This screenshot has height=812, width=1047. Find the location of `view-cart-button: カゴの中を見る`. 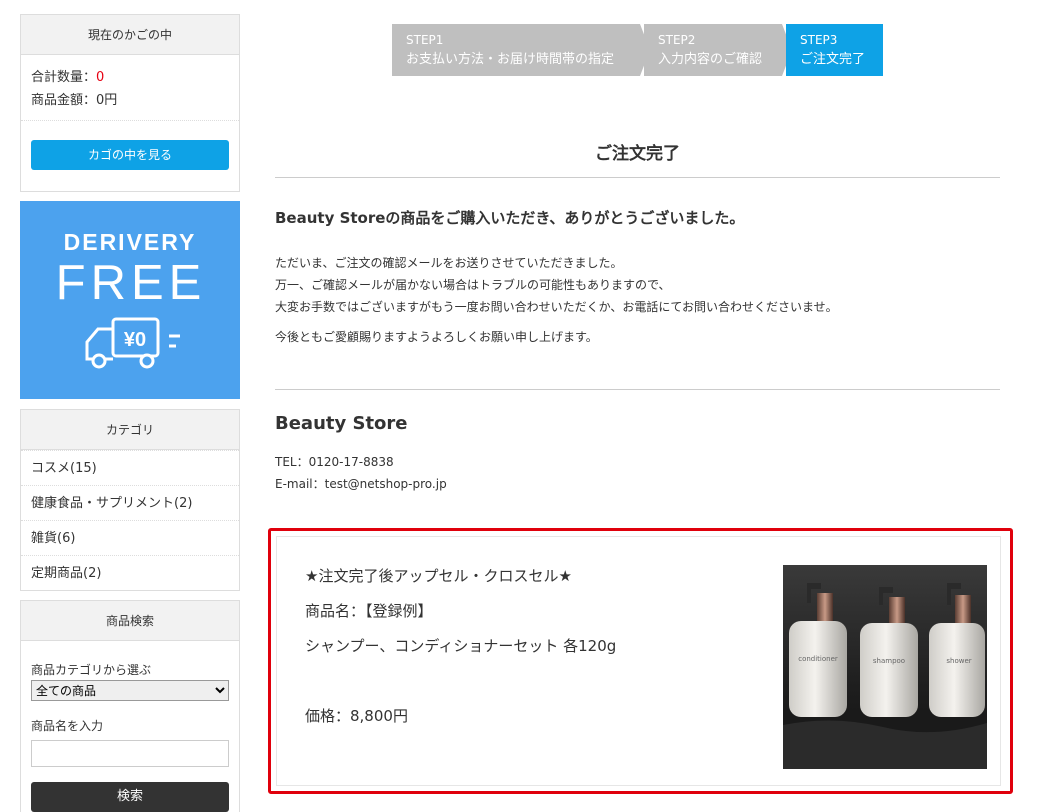

view-cart-button: カゴの中を見る is located at coordinates (130, 155).